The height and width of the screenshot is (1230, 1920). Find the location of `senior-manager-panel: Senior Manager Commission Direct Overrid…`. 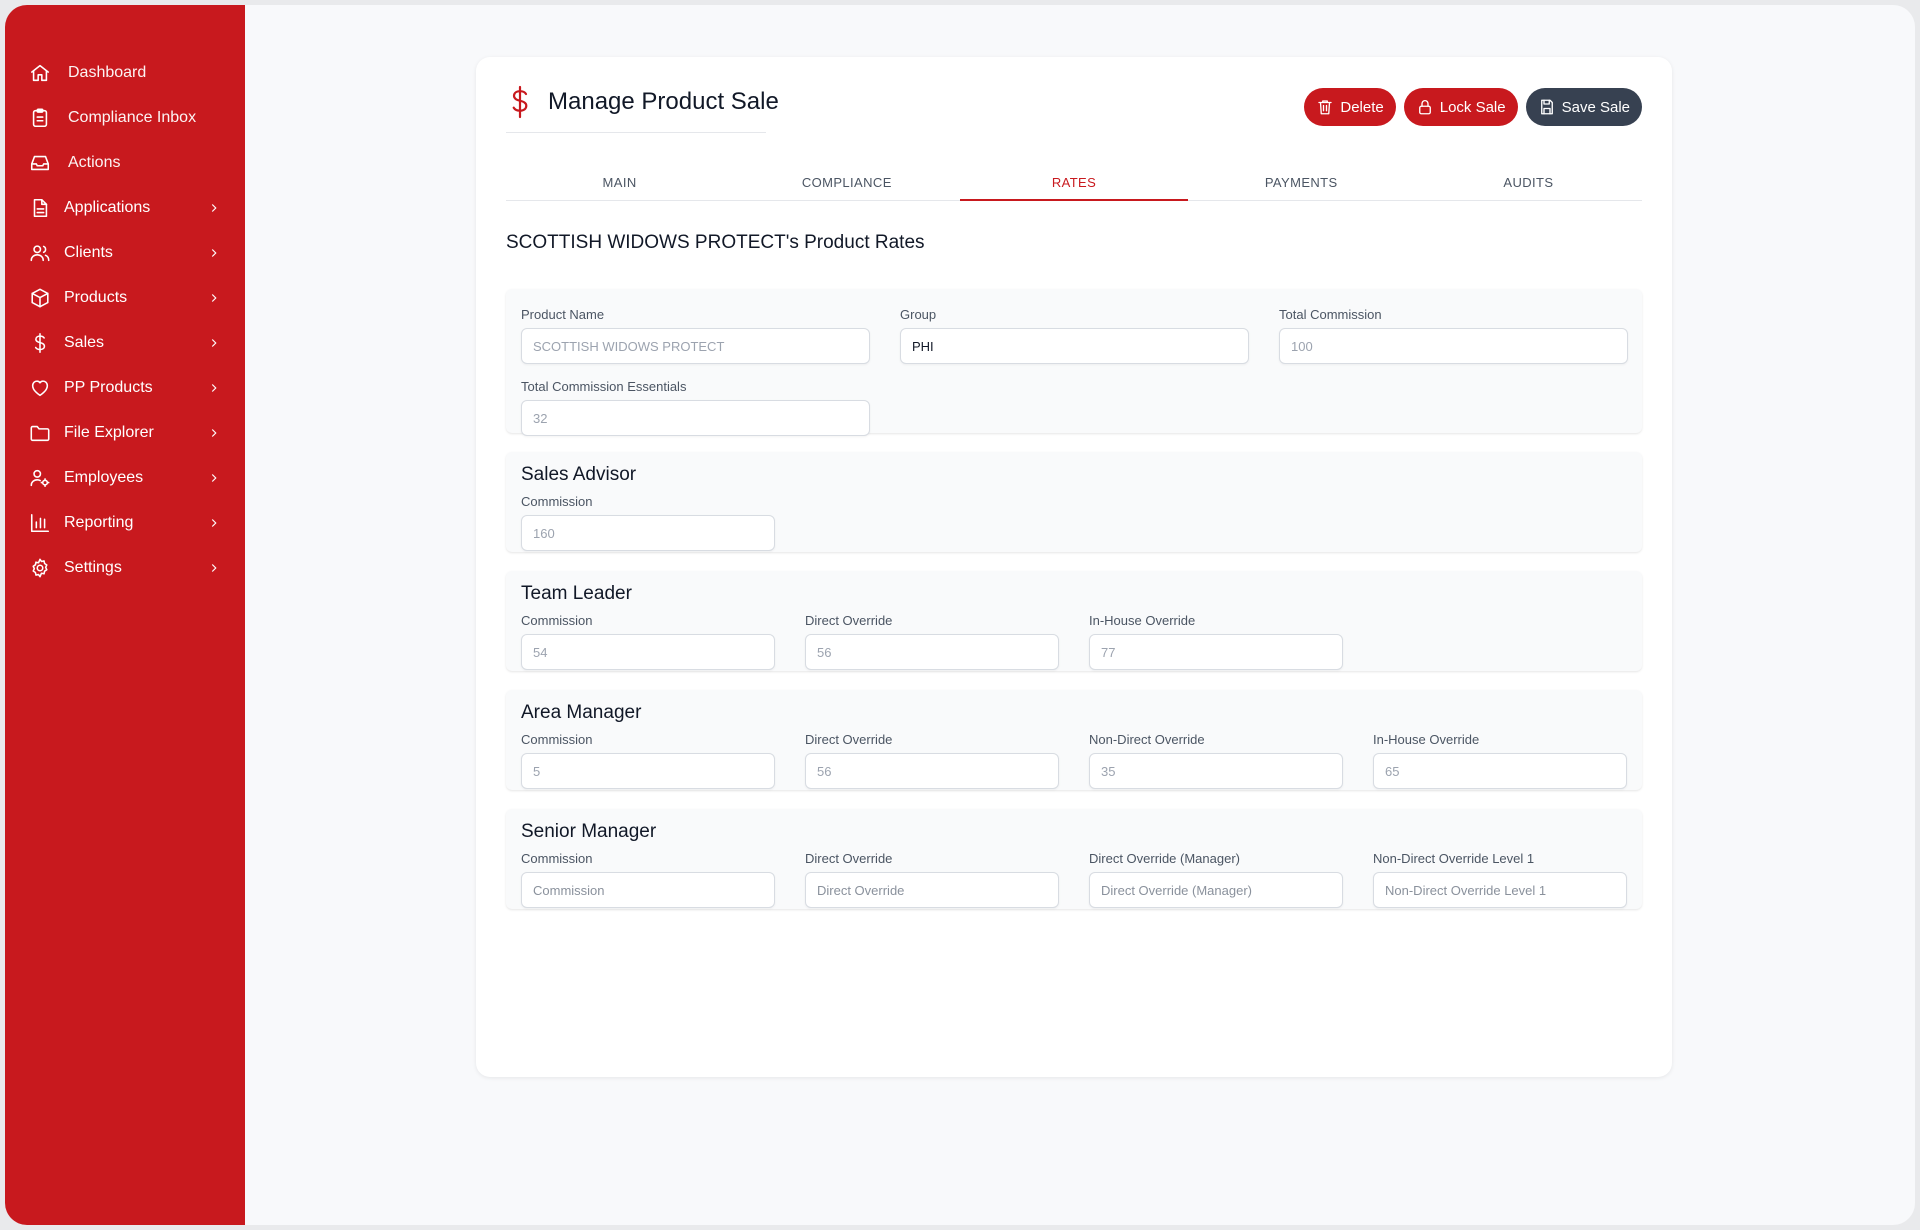

senior-manager-panel: Senior Manager Commission Direct Overrid… is located at coordinates (1074, 859).